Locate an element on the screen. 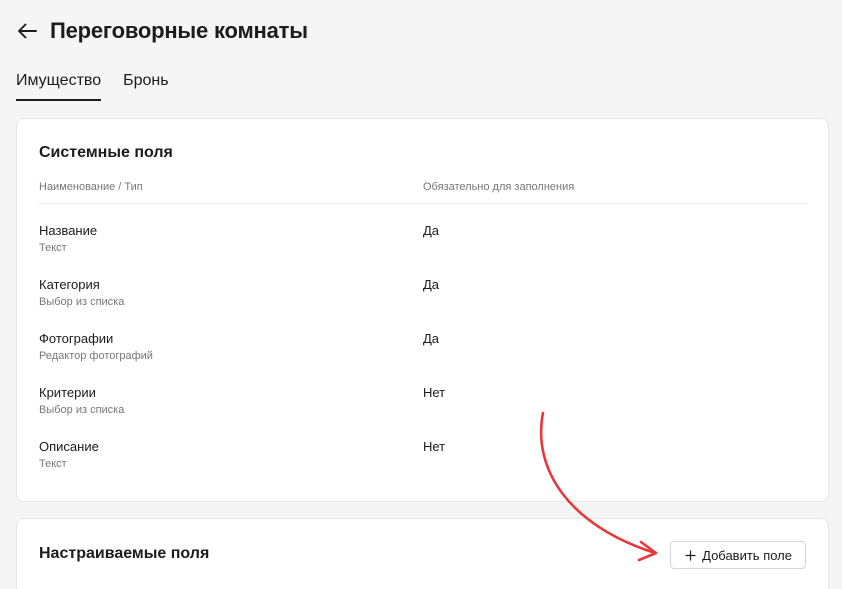 Image resolution: width=842 pixels, height=589 pixels. arrow-left-icon is located at coordinates (27, 31).